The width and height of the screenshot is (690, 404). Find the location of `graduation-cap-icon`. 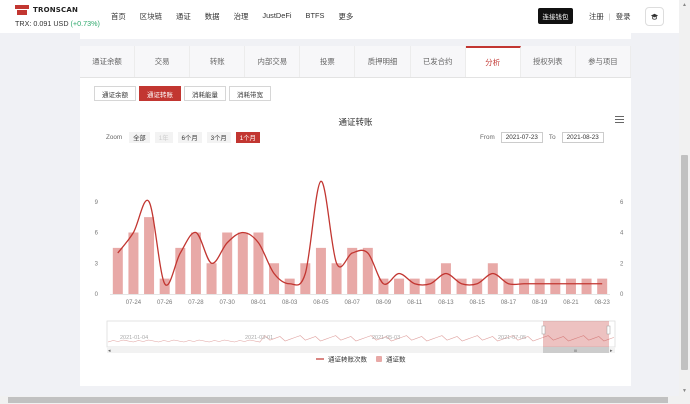

graduation-cap-icon is located at coordinates (654, 16).